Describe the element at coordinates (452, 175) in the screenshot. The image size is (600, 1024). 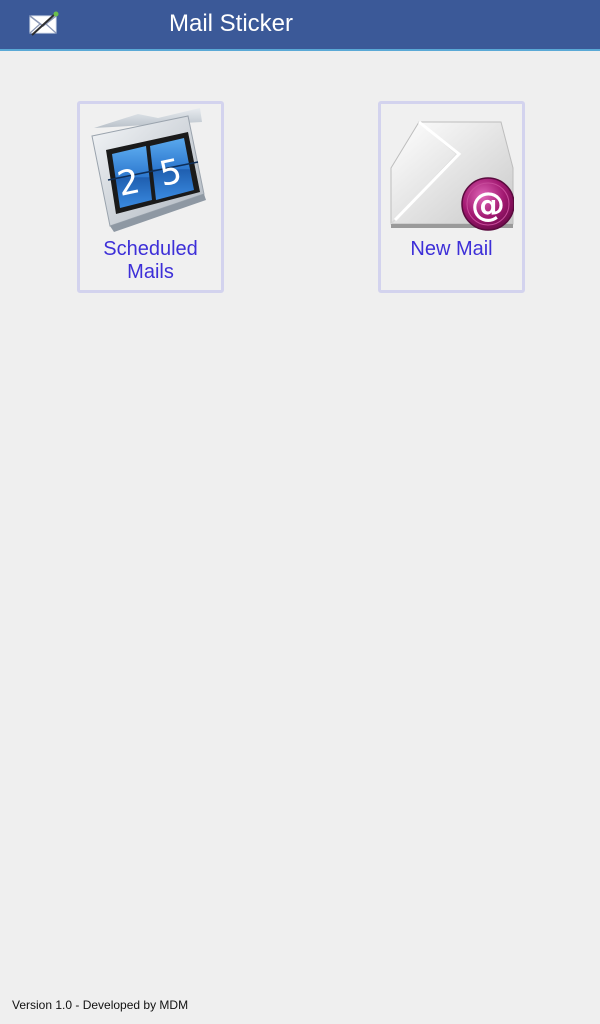
I see `envelope-at-icon: @` at that location.